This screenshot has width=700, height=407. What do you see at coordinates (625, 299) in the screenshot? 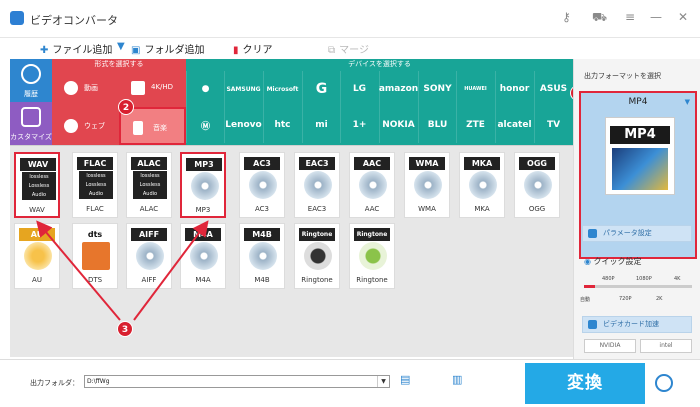
I see `quality-720p: 720P` at bounding box center [625, 299].